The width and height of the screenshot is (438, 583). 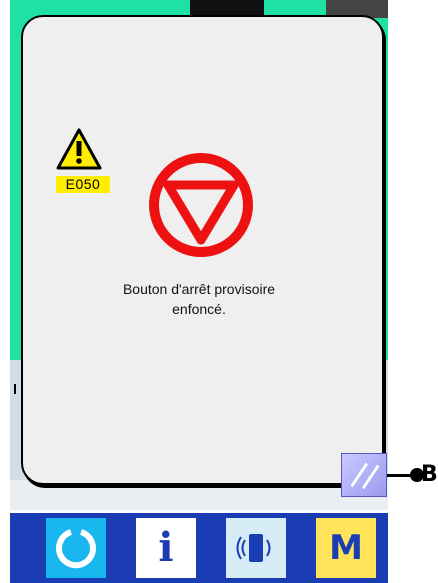 I want to click on error-code-badge: E050, so click(x=83, y=184).